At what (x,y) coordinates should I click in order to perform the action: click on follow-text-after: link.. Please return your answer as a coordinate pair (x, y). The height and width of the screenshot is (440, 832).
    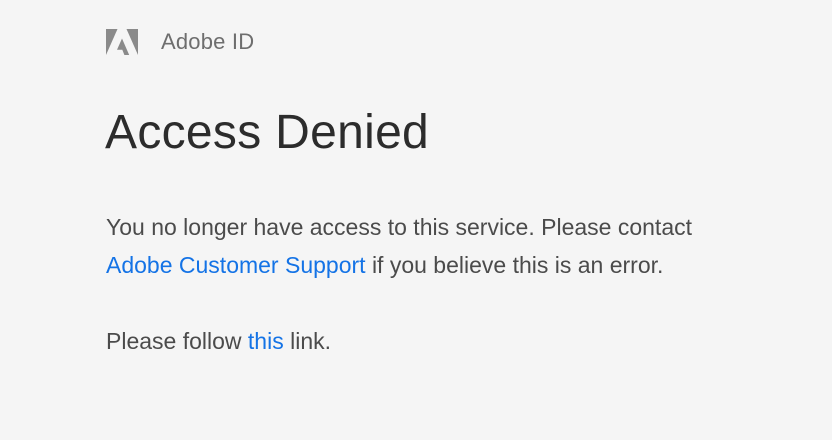
    Looking at the image, I should click on (311, 341).